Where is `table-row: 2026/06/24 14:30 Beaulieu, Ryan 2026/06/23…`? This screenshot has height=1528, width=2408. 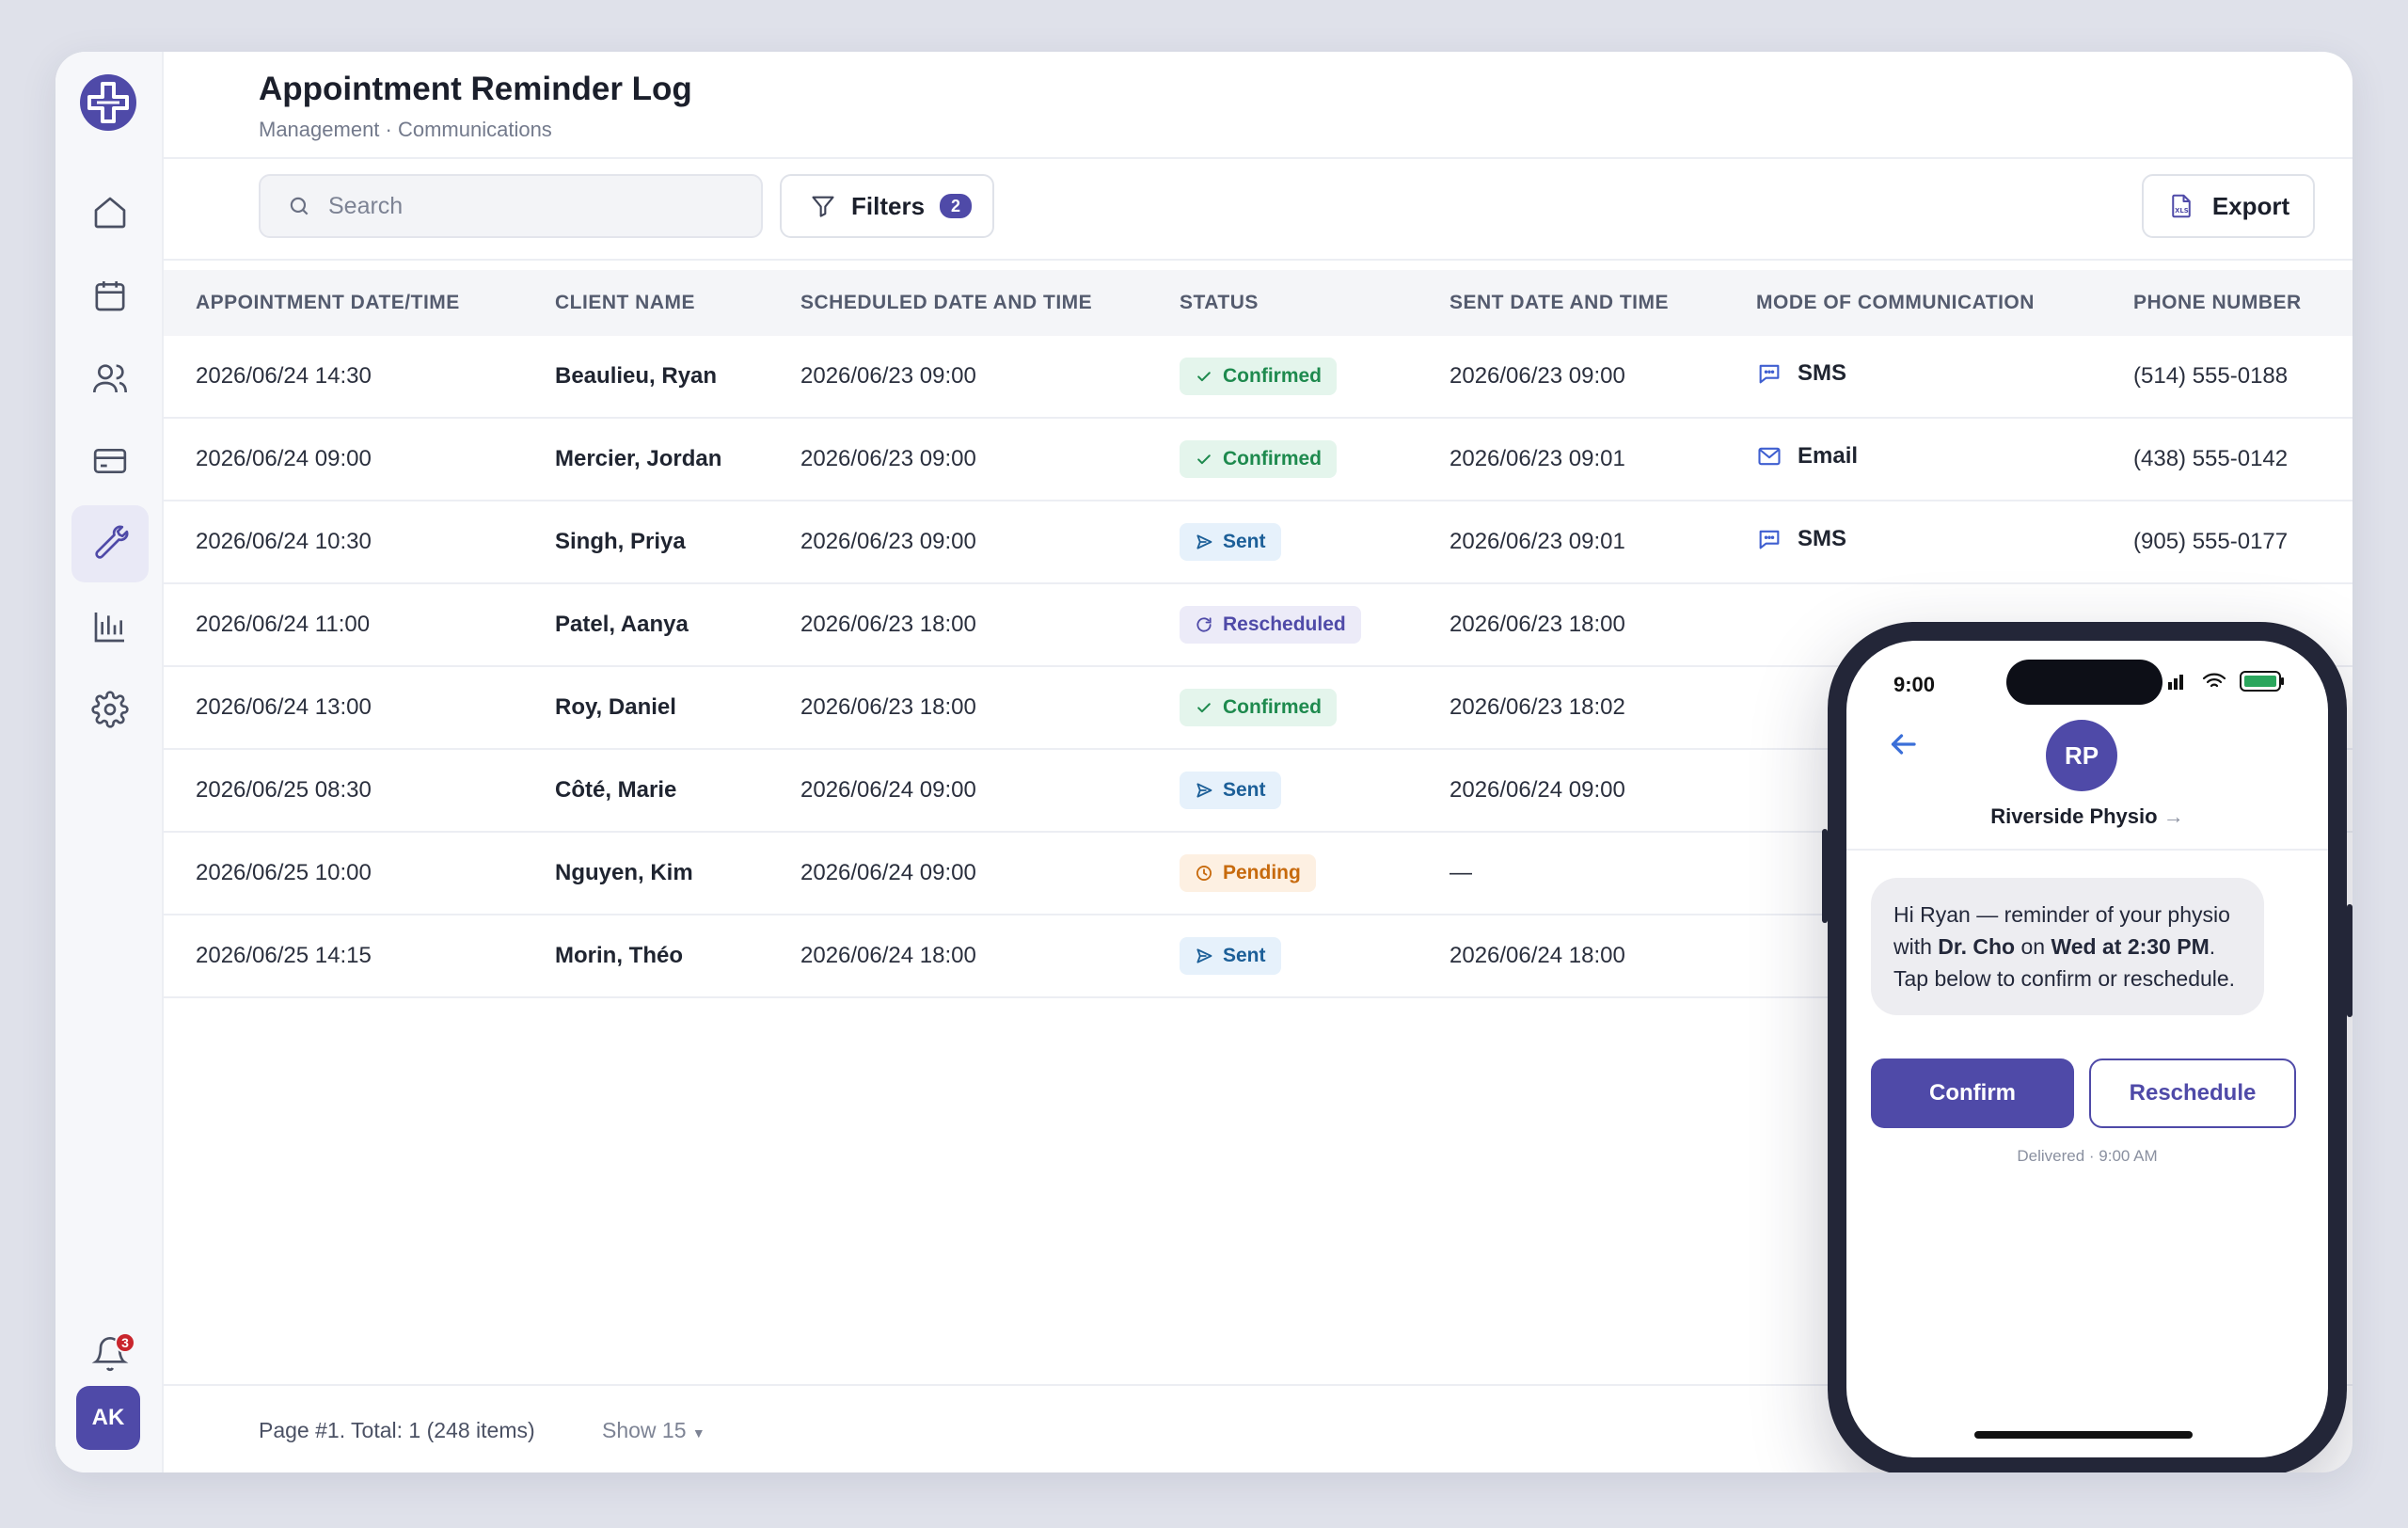 table-row: 2026/06/24 14:30 Beaulieu, Ryan 2026/06/23… is located at coordinates (1258, 377).